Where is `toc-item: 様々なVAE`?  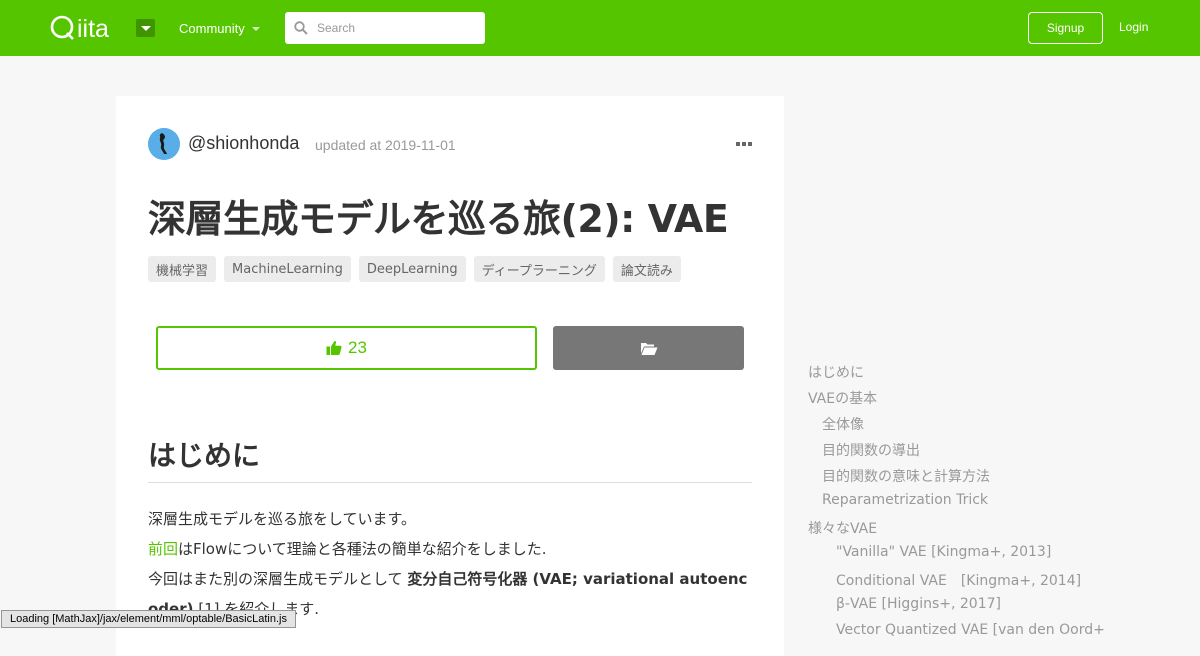 toc-item: 様々なVAE is located at coordinates (842, 528).